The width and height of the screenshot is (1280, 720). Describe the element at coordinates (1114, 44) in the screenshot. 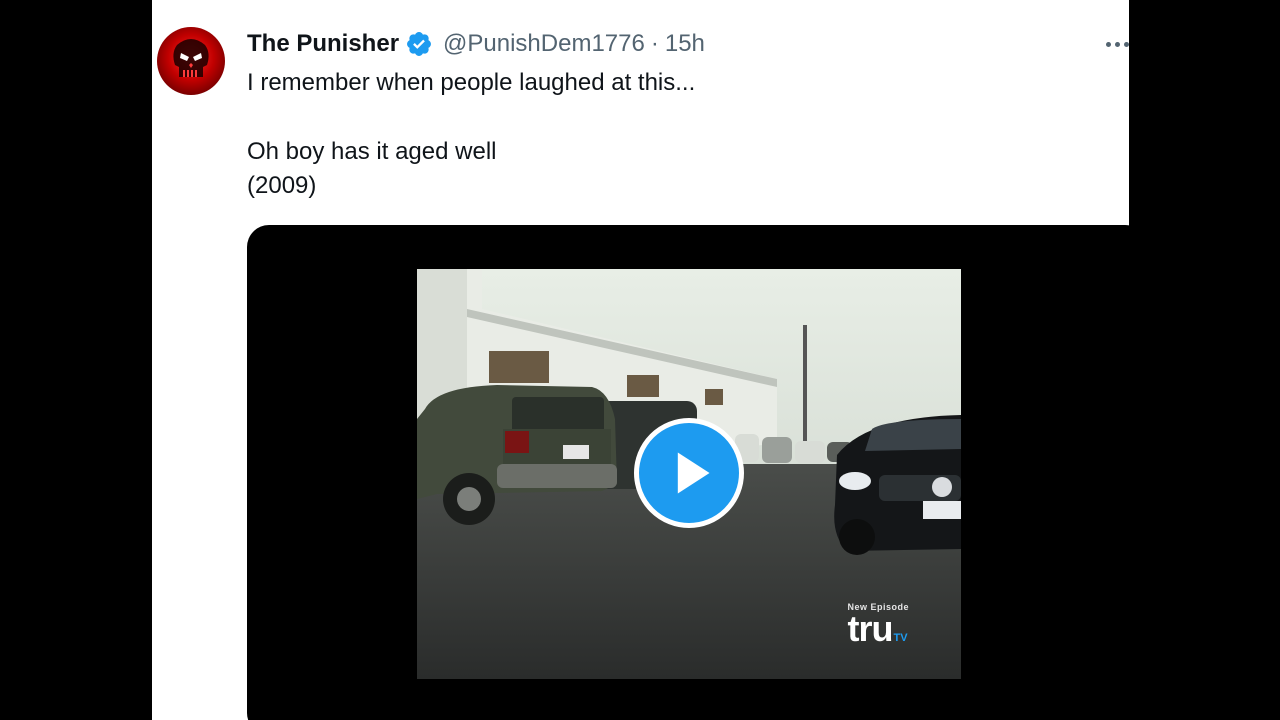

I see `more-options-icon` at that location.